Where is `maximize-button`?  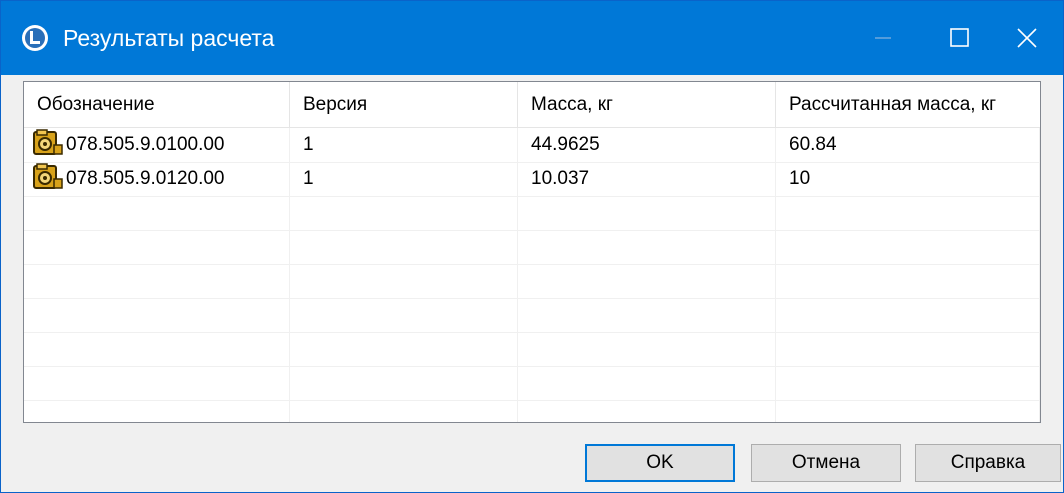
maximize-button is located at coordinates (957, 38).